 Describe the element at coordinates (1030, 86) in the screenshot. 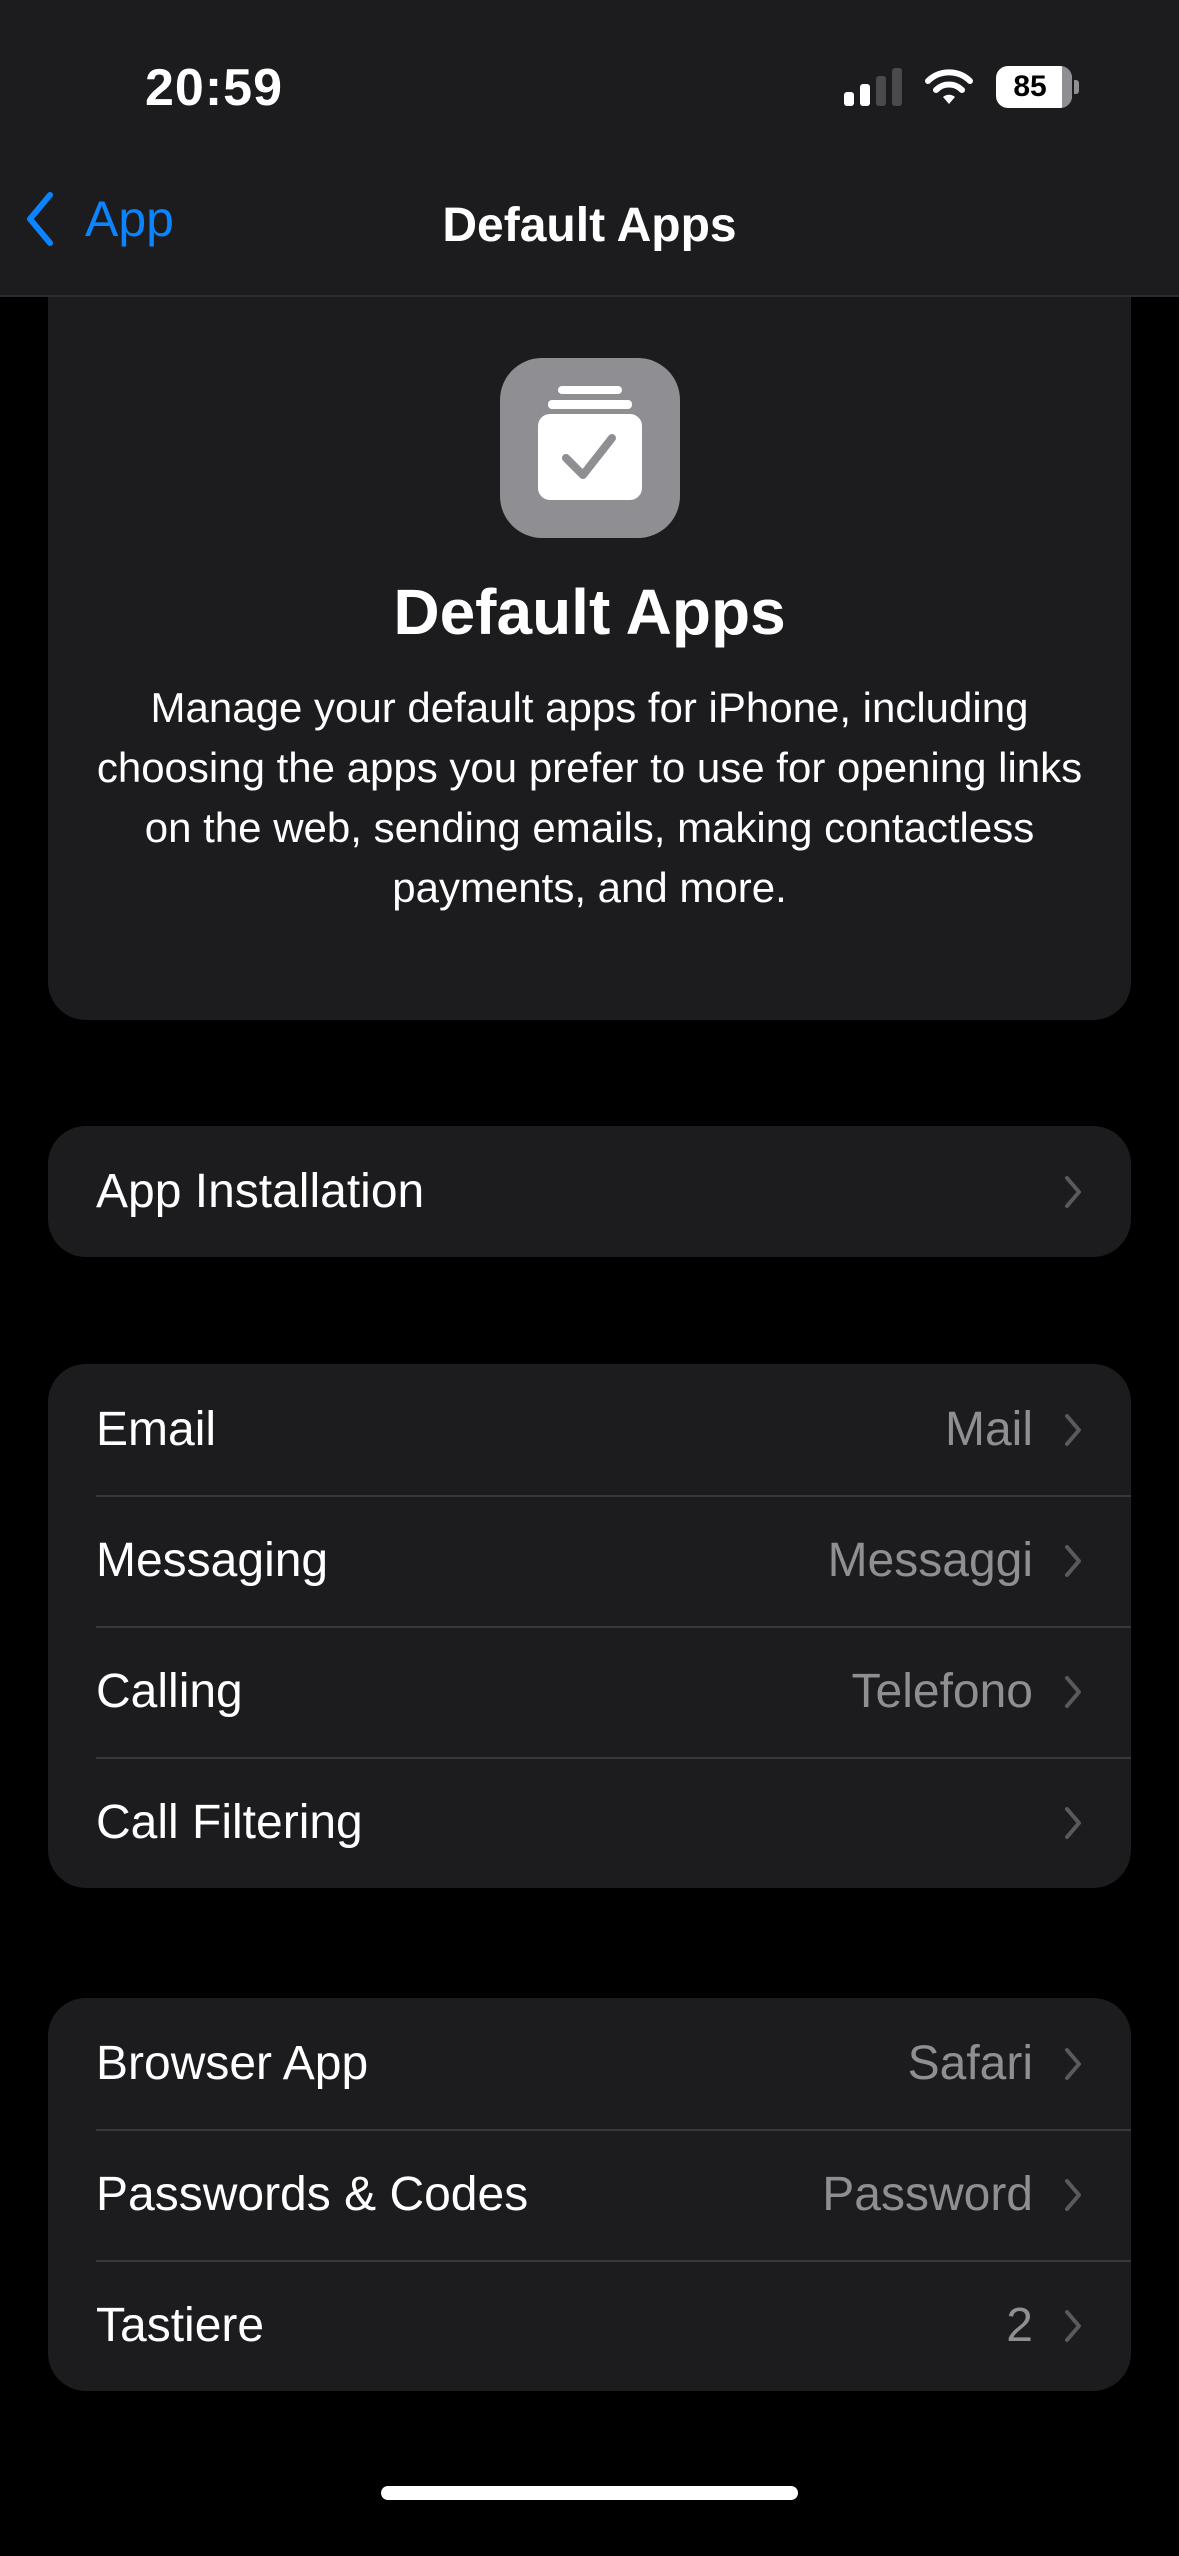

I see `battery-level: 85` at that location.